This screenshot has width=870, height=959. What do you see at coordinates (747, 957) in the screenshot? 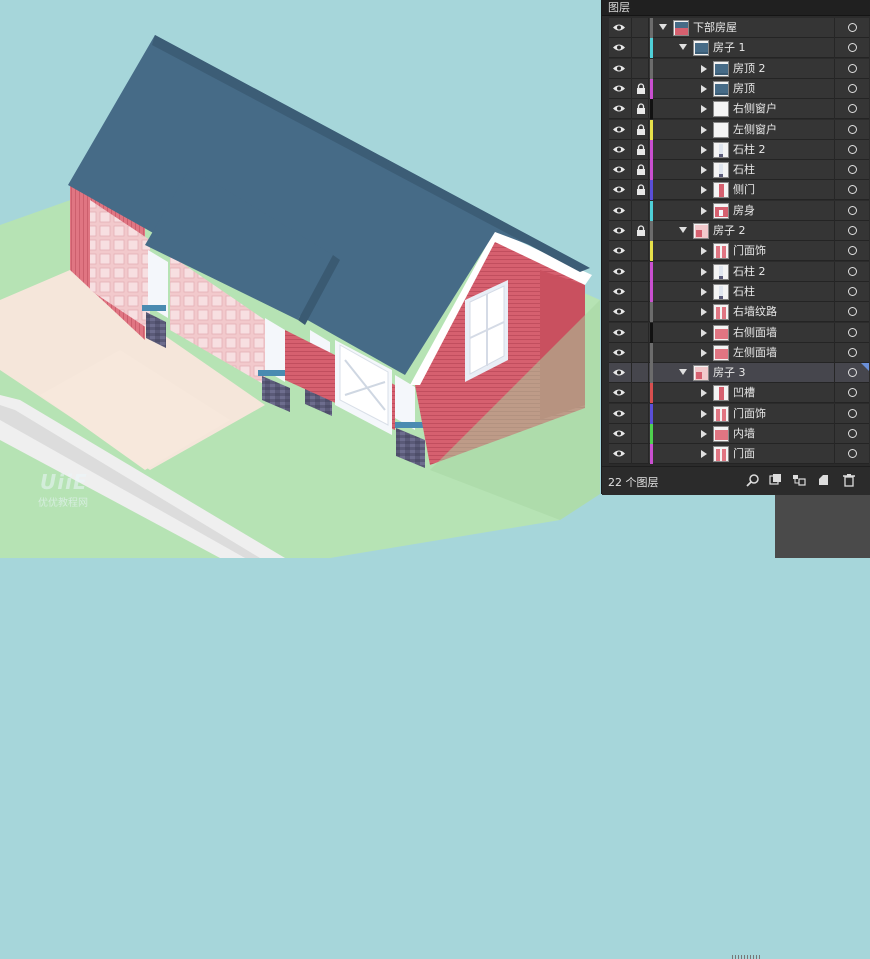
I see `panel-resize-grip` at bounding box center [747, 957].